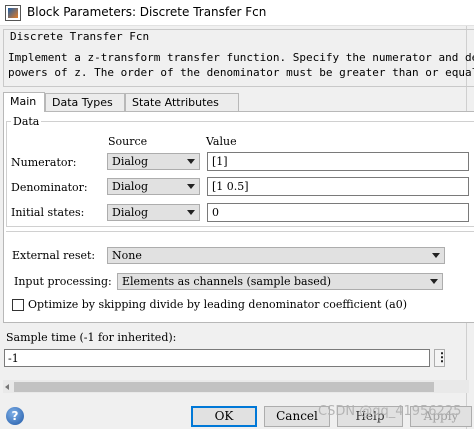 This screenshot has height=429, width=474. Describe the element at coordinates (54, 255) in the screenshot. I see `external-reset-label: External reset:` at that location.